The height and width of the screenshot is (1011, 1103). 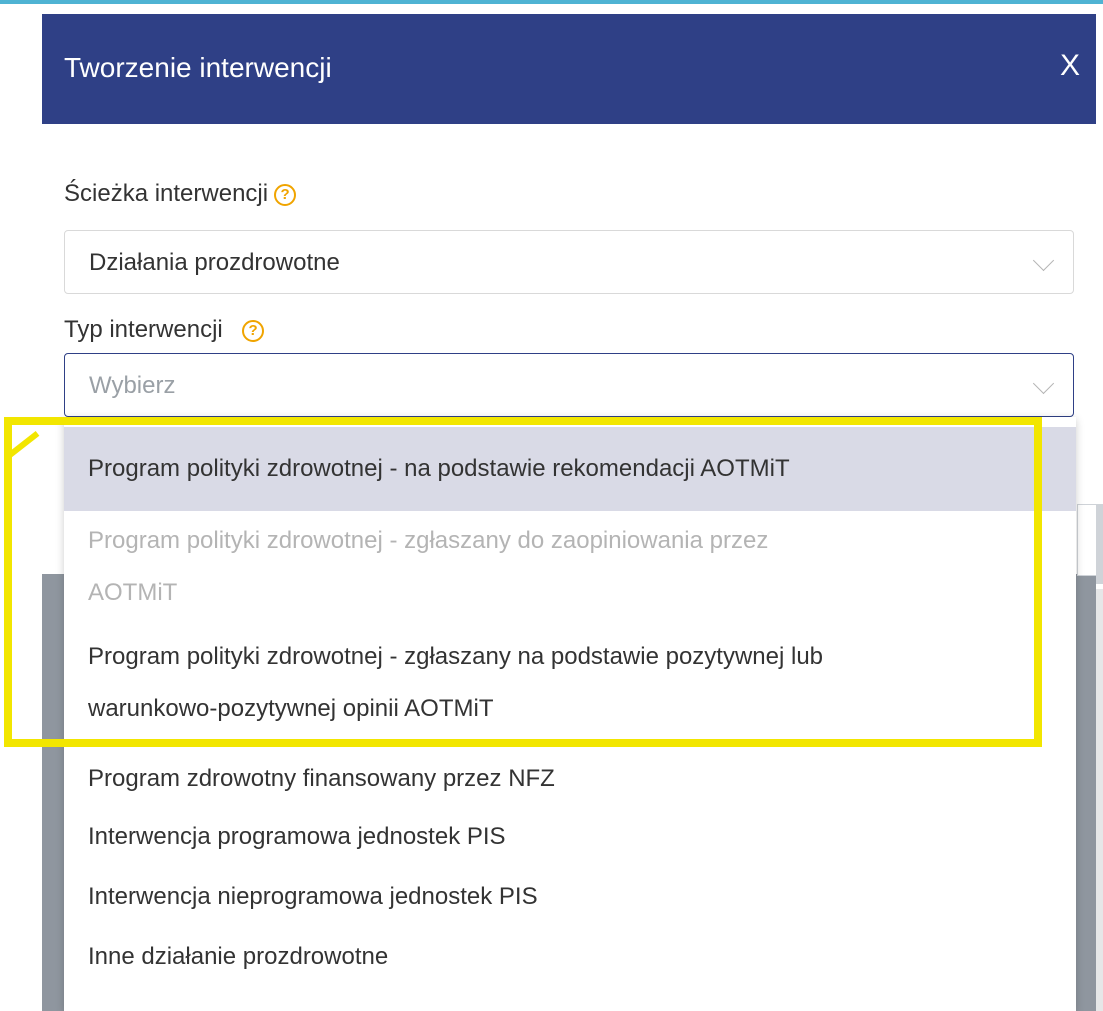 I want to click on intervention-path-label: Ścieżka interwencji?, so click(x=180, y=194).